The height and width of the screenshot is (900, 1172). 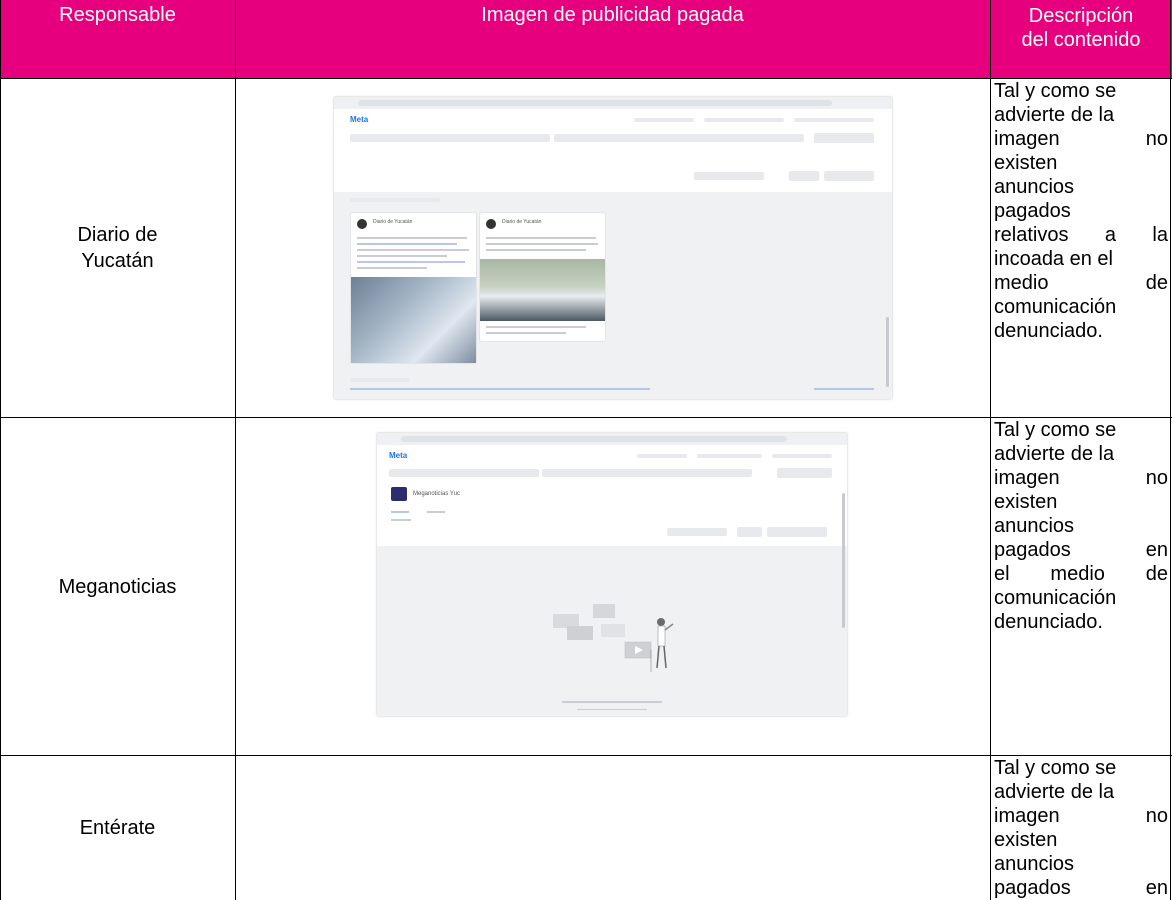 What do you see at coordinates (1081, 235) in the screenshot?
I see `desc-line: relativos a la` at bounding box center [1081, 235].